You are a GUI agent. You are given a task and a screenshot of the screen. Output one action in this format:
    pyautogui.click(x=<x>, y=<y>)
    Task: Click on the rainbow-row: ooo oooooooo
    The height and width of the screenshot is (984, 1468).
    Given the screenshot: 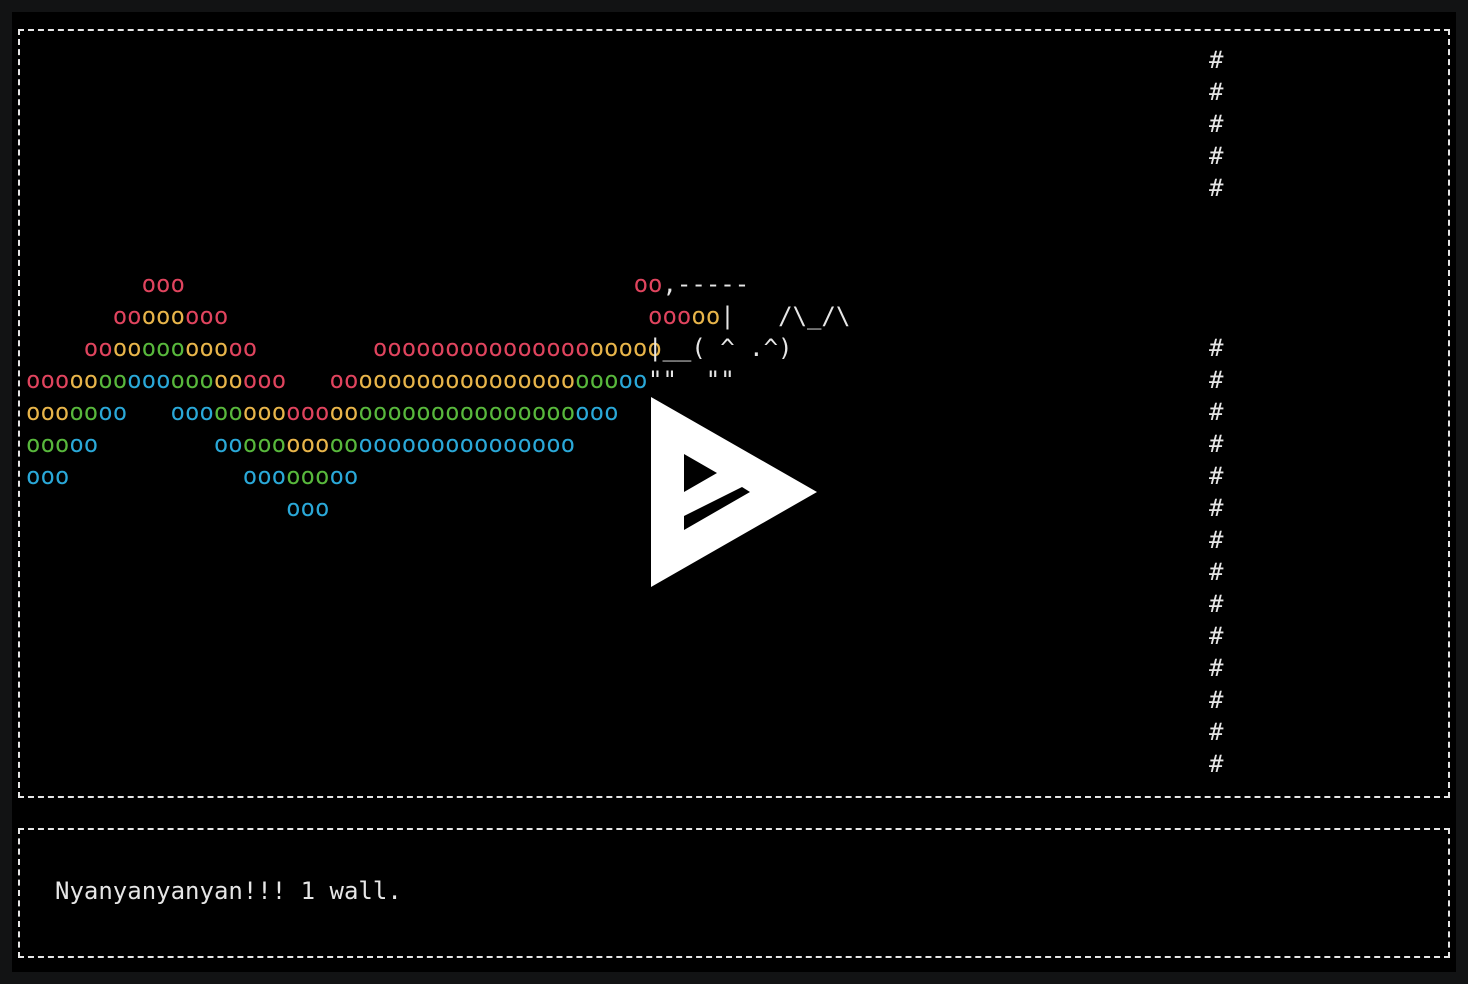 What is the action you would take?
    pyautogui.click(x=344, y=476)
    